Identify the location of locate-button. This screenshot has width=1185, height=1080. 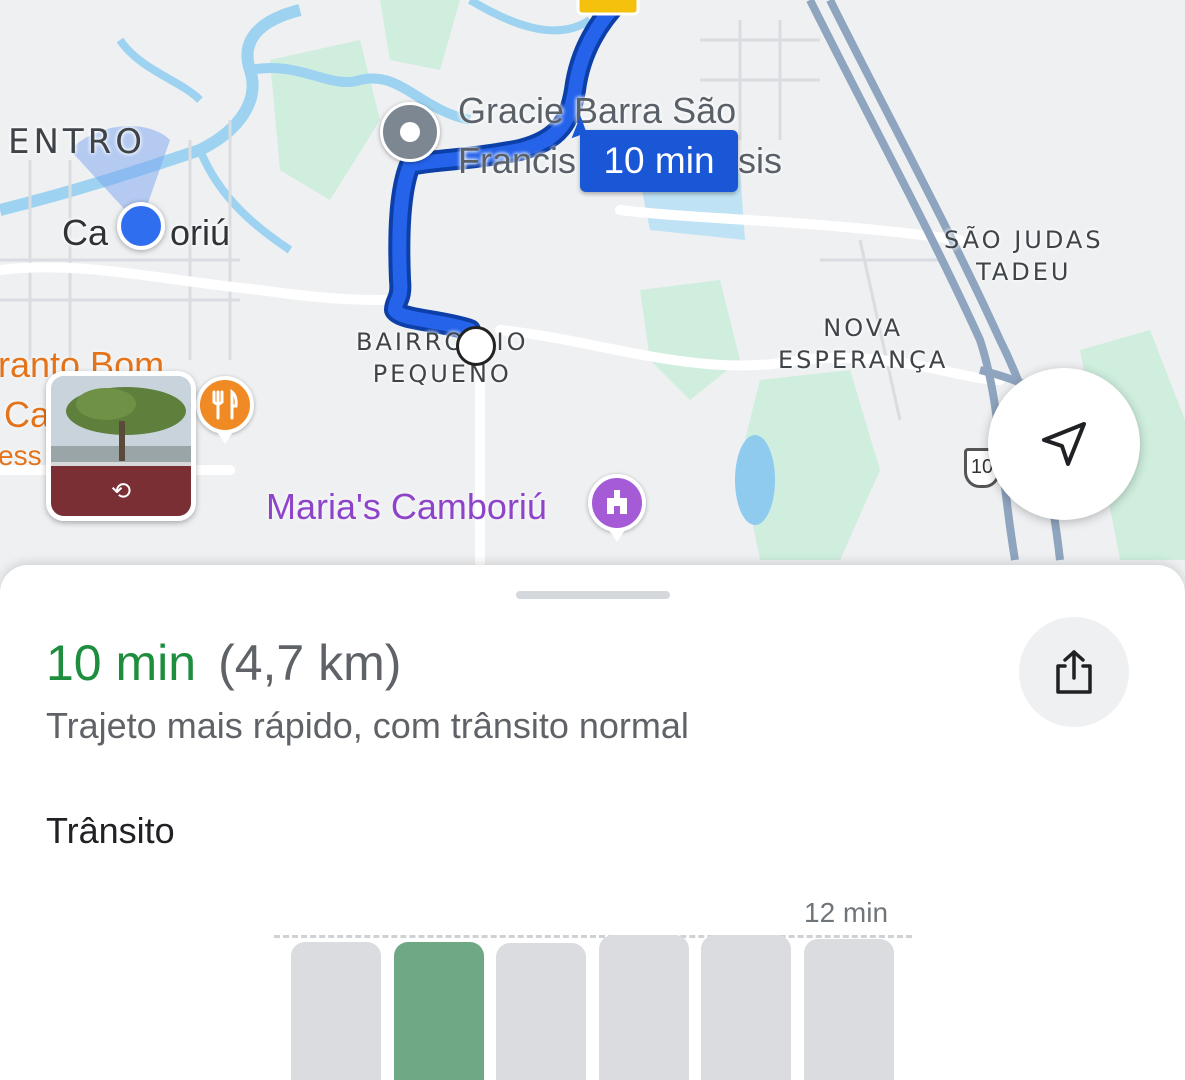
(1064, 444).